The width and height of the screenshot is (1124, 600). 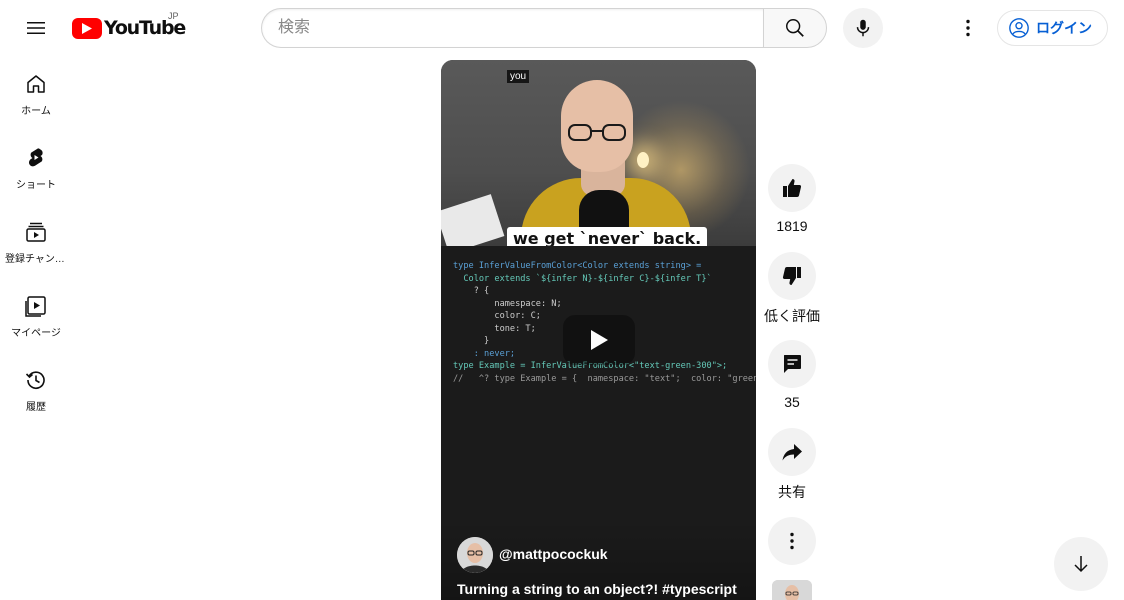 I want to click on login-button: ログイン, so click(x=1052, y=28).